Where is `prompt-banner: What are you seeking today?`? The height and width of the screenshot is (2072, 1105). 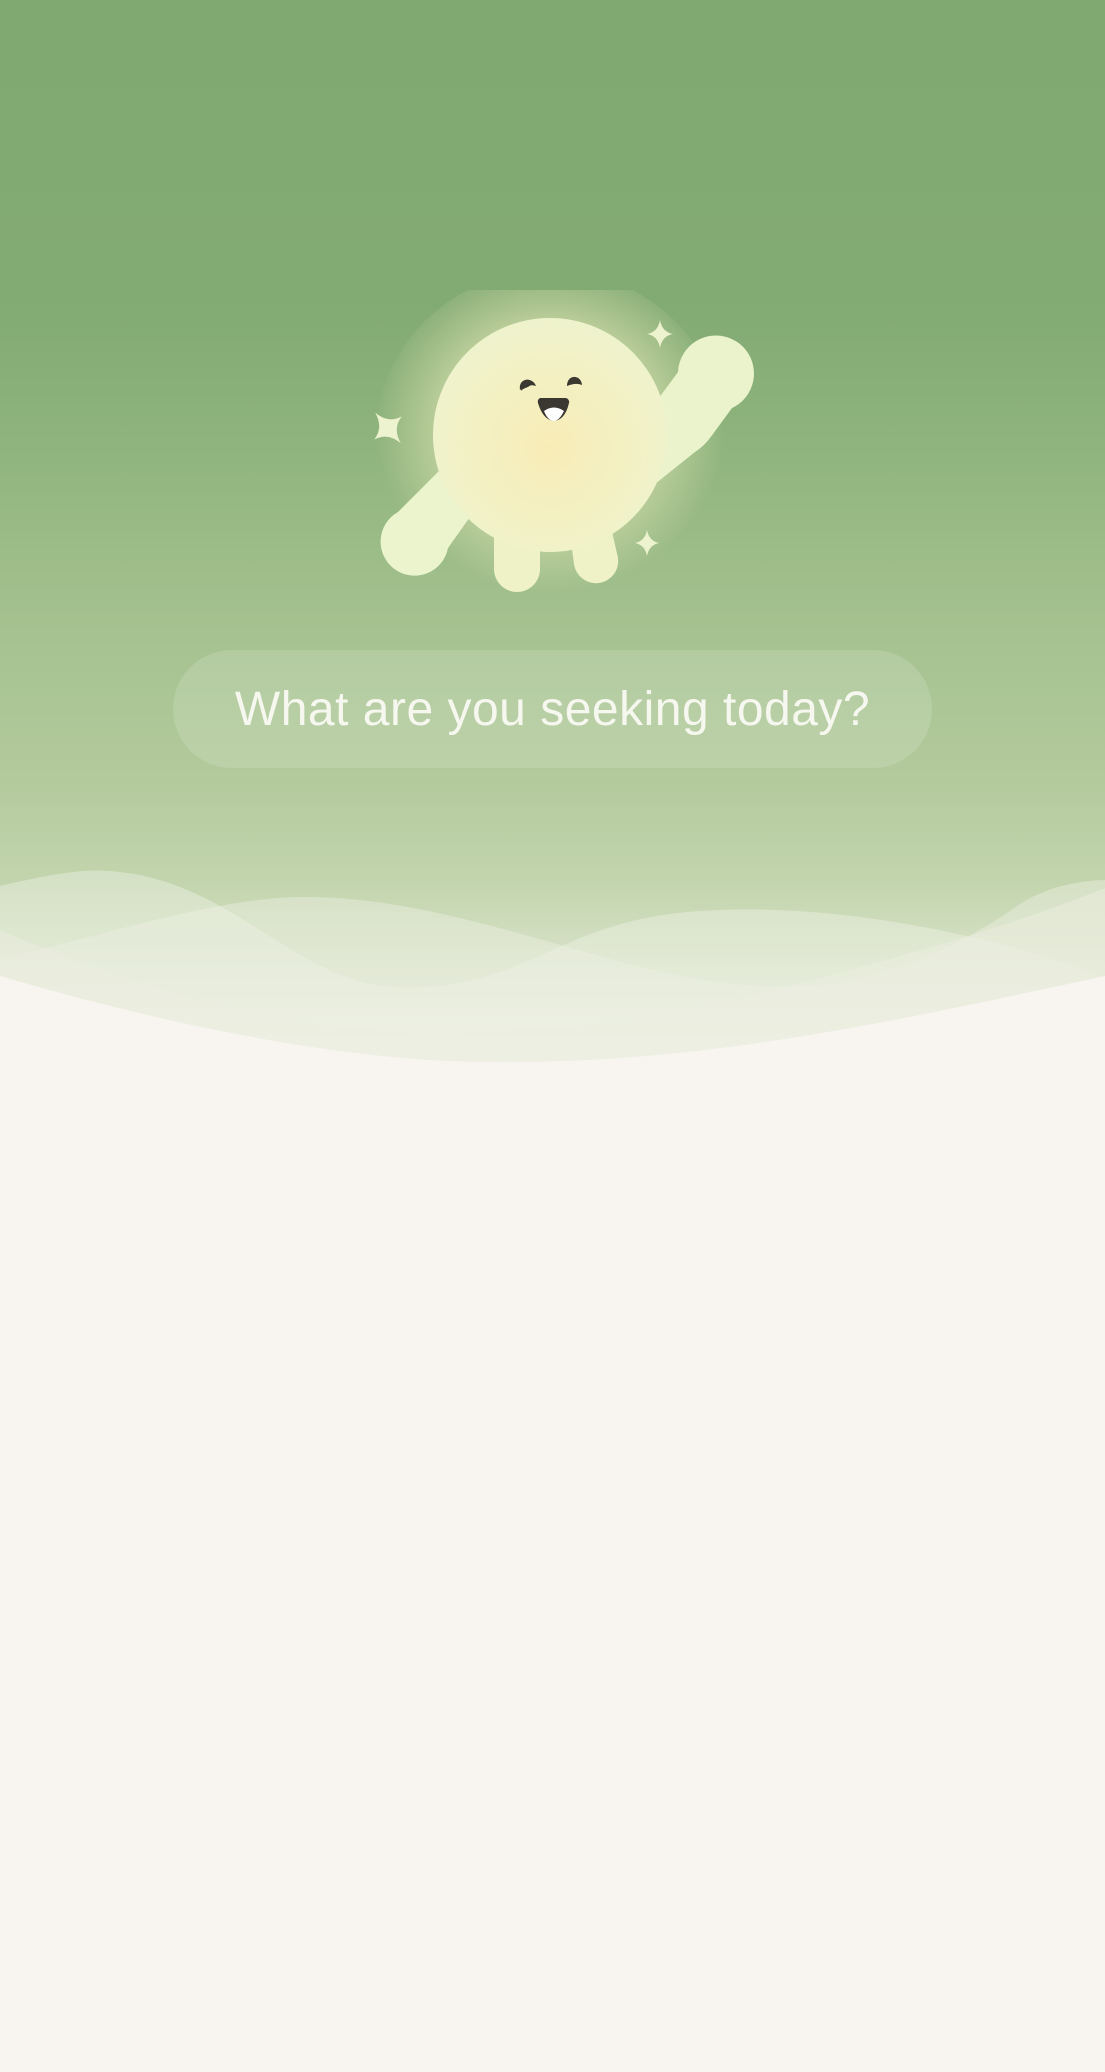
prompt-banner: What are you seeking today? is located at coordinates (552, 709).